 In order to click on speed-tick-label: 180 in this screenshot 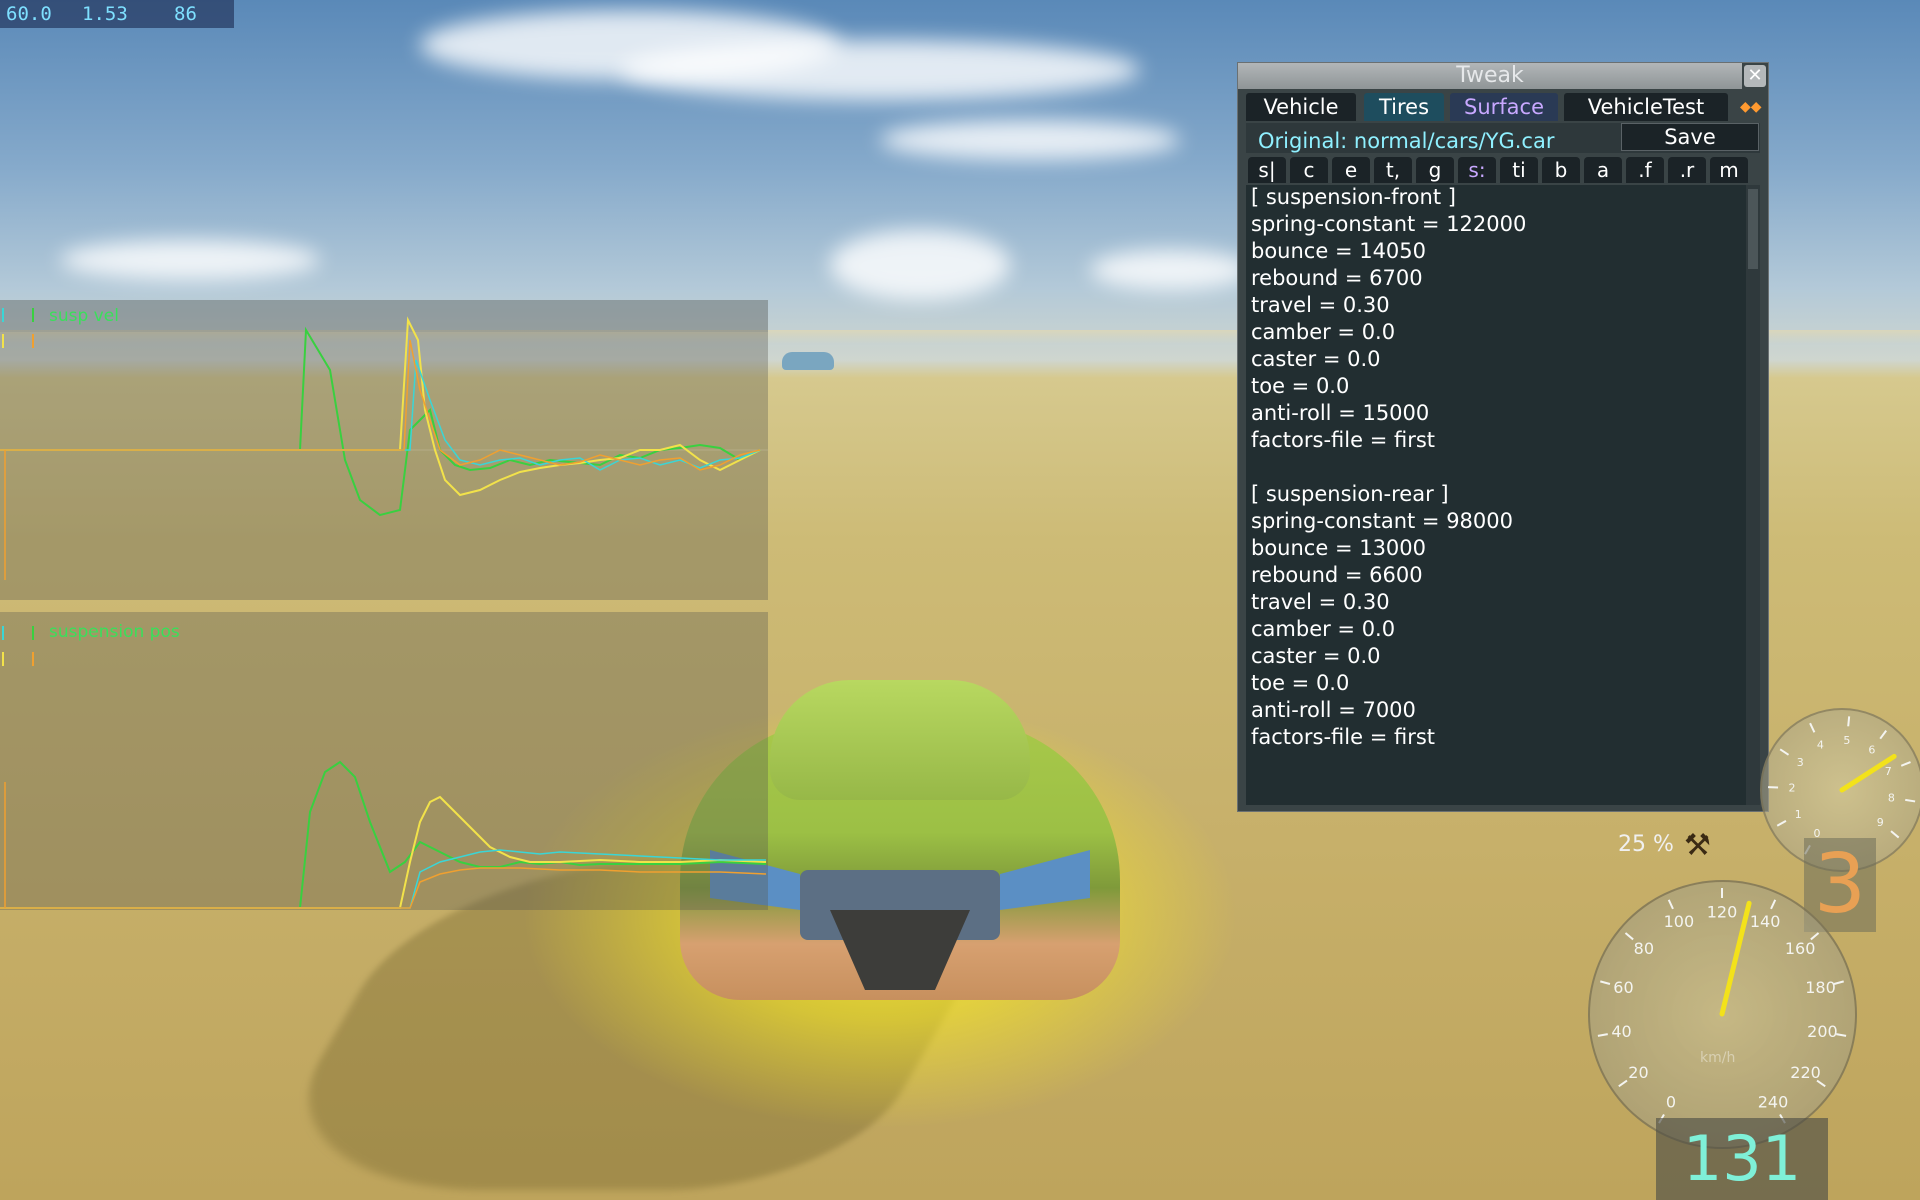, I will do `click(1820, 987)`.